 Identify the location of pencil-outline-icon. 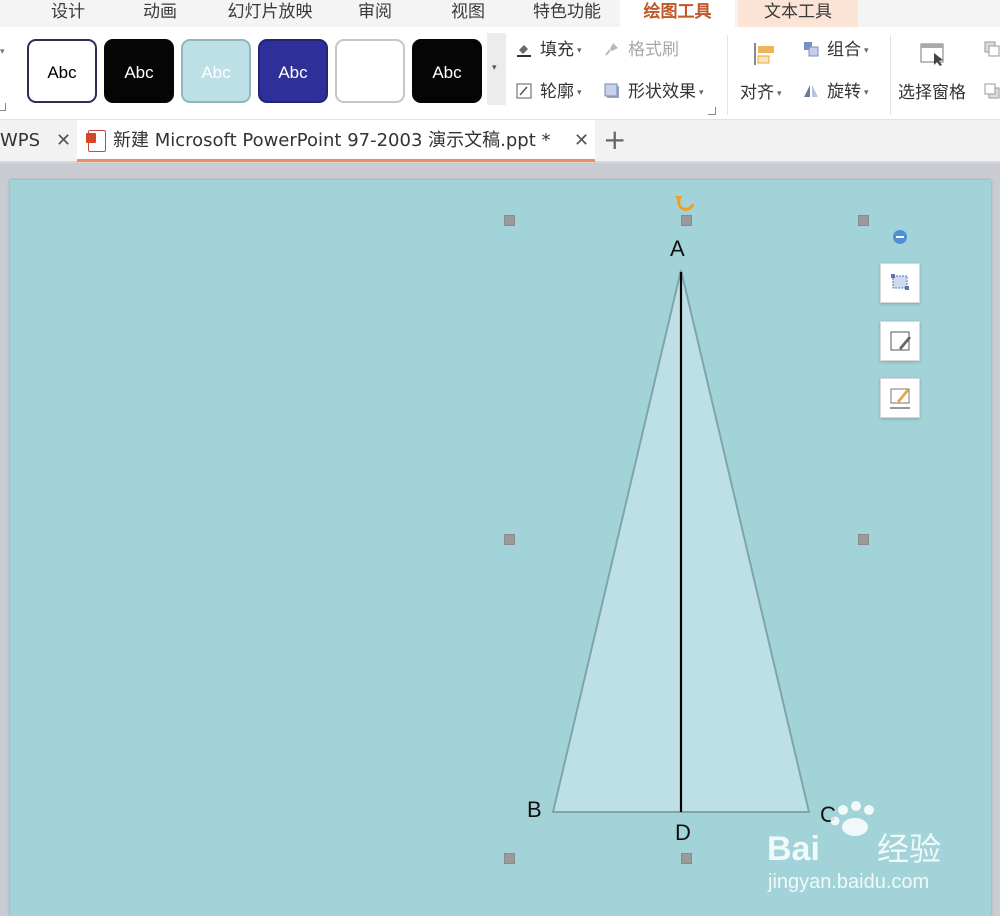
(900, 398).